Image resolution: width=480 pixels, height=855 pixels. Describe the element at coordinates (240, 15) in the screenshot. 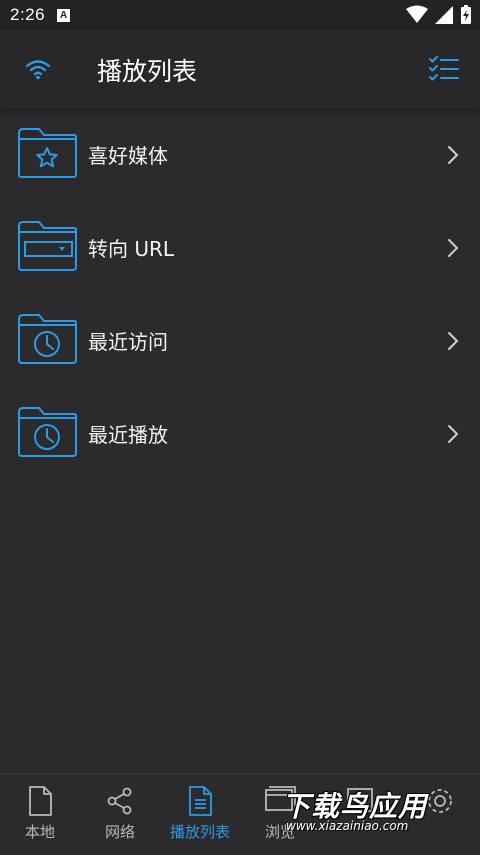

I see `status-bar: 2:26 A` at that location.